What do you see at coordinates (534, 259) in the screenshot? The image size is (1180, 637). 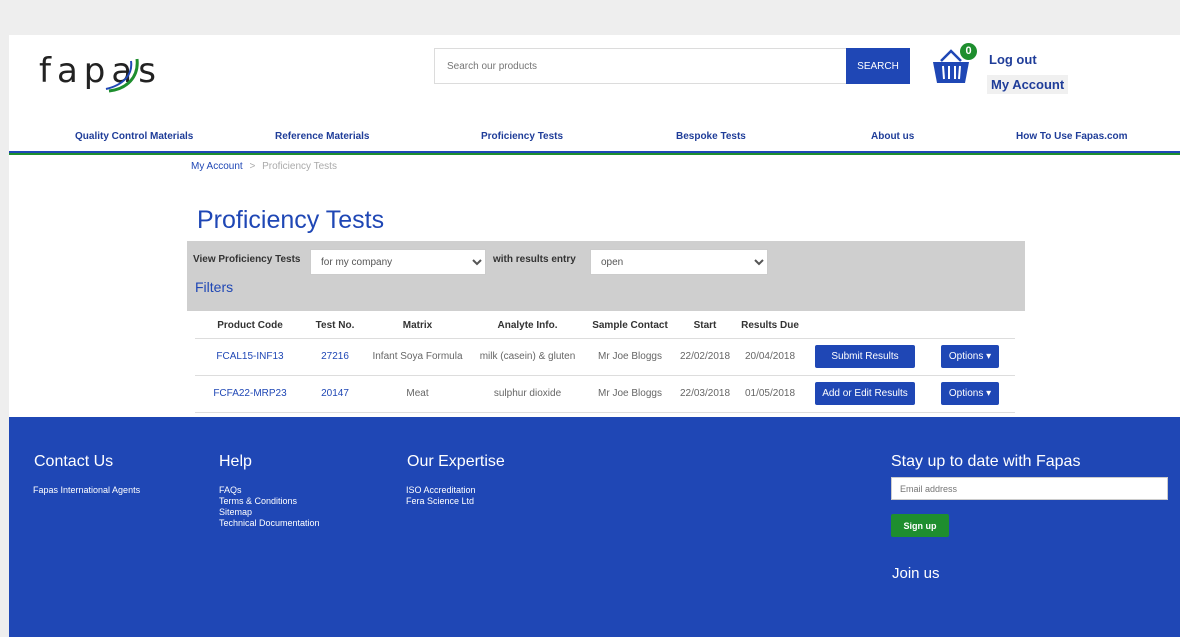 I see `results-entry-label: with results entry` at bounding box center [534, 259].